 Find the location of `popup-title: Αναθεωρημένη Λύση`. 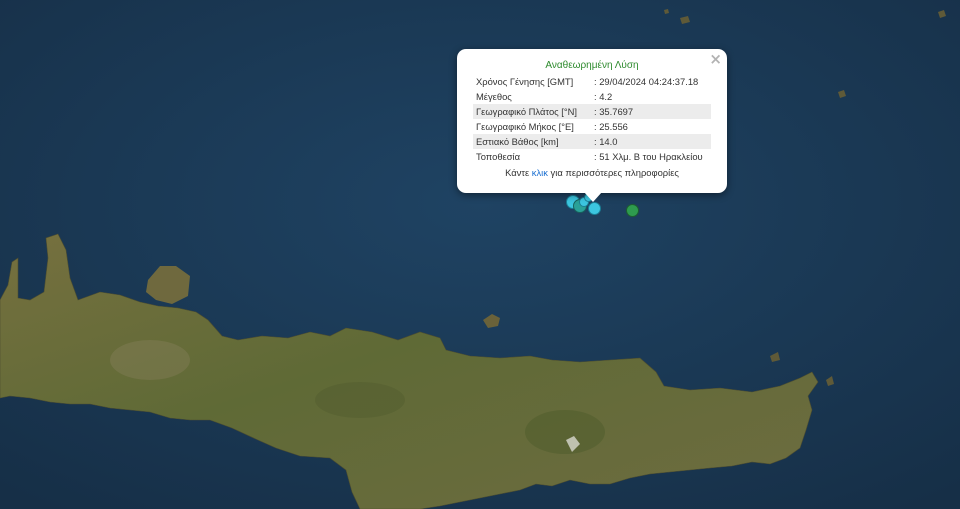

popup-title: Αναθεωρημένη Λύση is located at coordinates (592, 65).